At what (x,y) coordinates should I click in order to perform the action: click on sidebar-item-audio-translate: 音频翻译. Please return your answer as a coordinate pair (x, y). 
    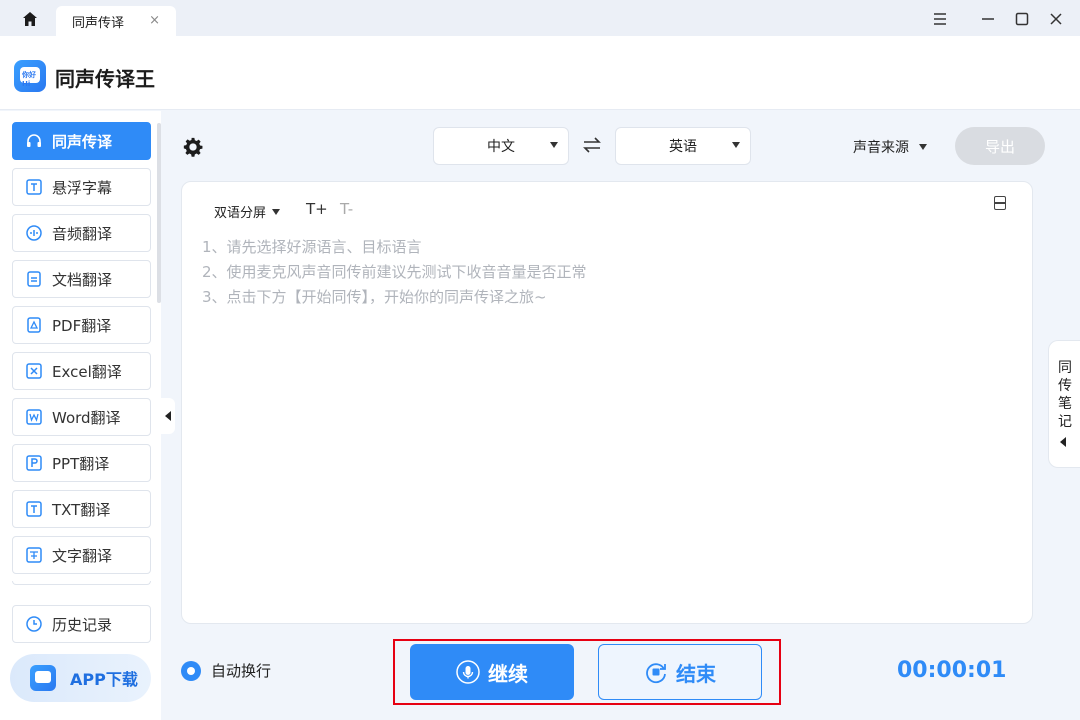
    Looking at the image, I should click on (81, 233).